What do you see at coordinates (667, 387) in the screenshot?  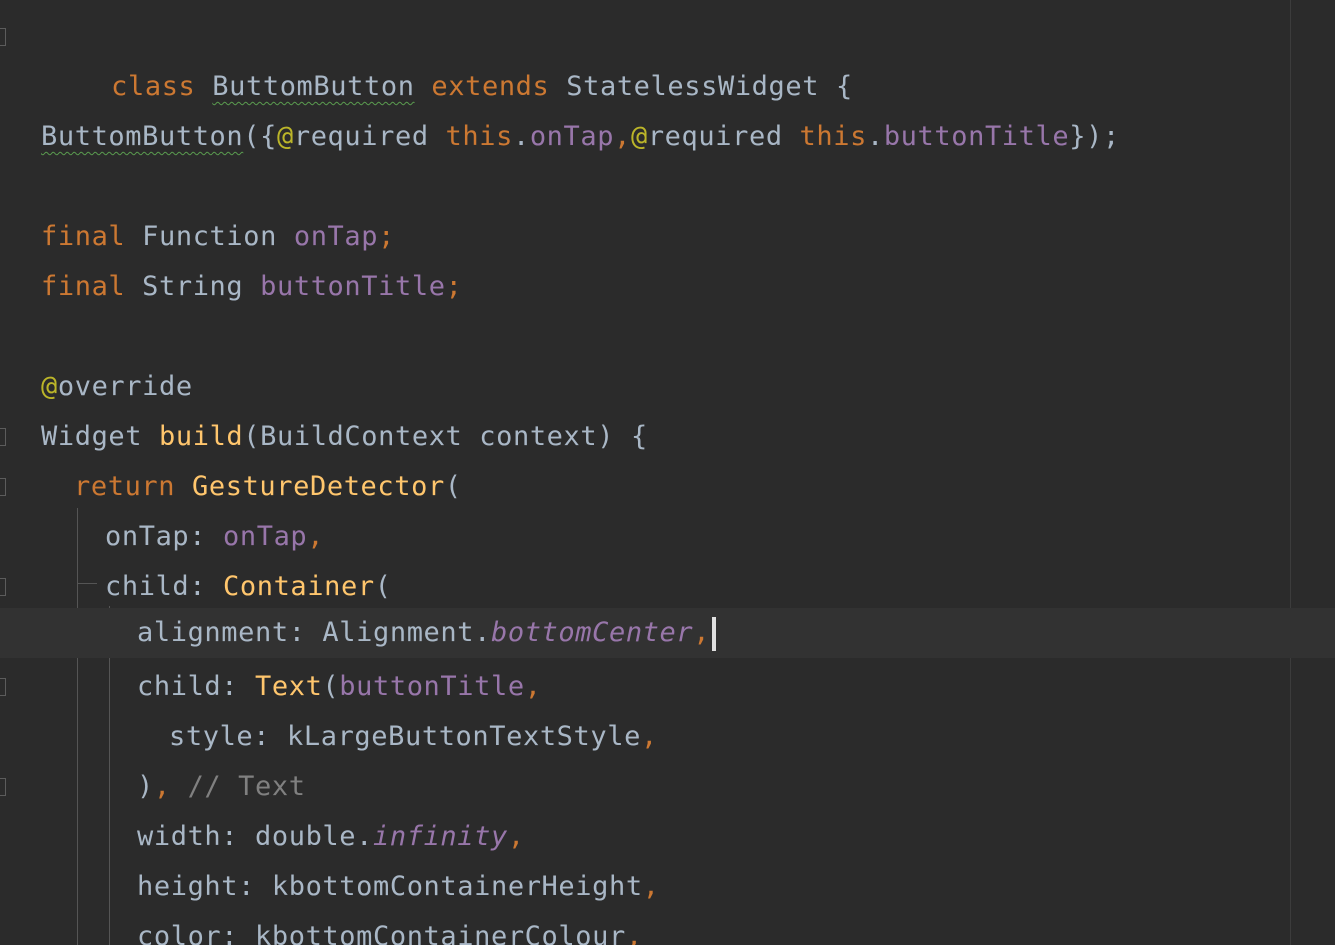 I see `code-line-8: @override` at bounding box center [667, 387].